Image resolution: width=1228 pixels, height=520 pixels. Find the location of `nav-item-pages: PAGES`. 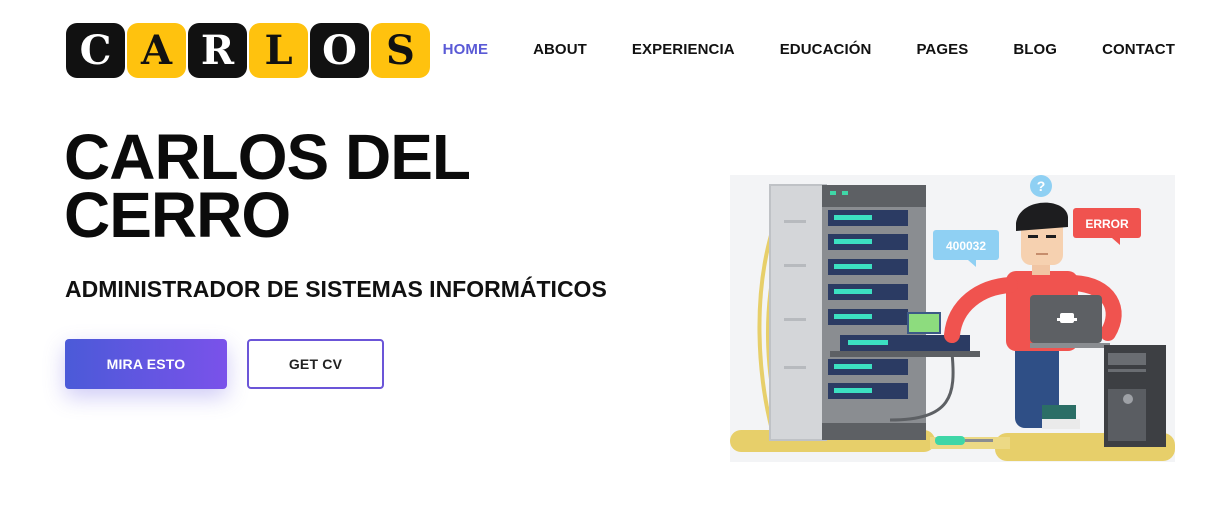

nav-item-pages: PAGES is located at coordinates (942, 49).